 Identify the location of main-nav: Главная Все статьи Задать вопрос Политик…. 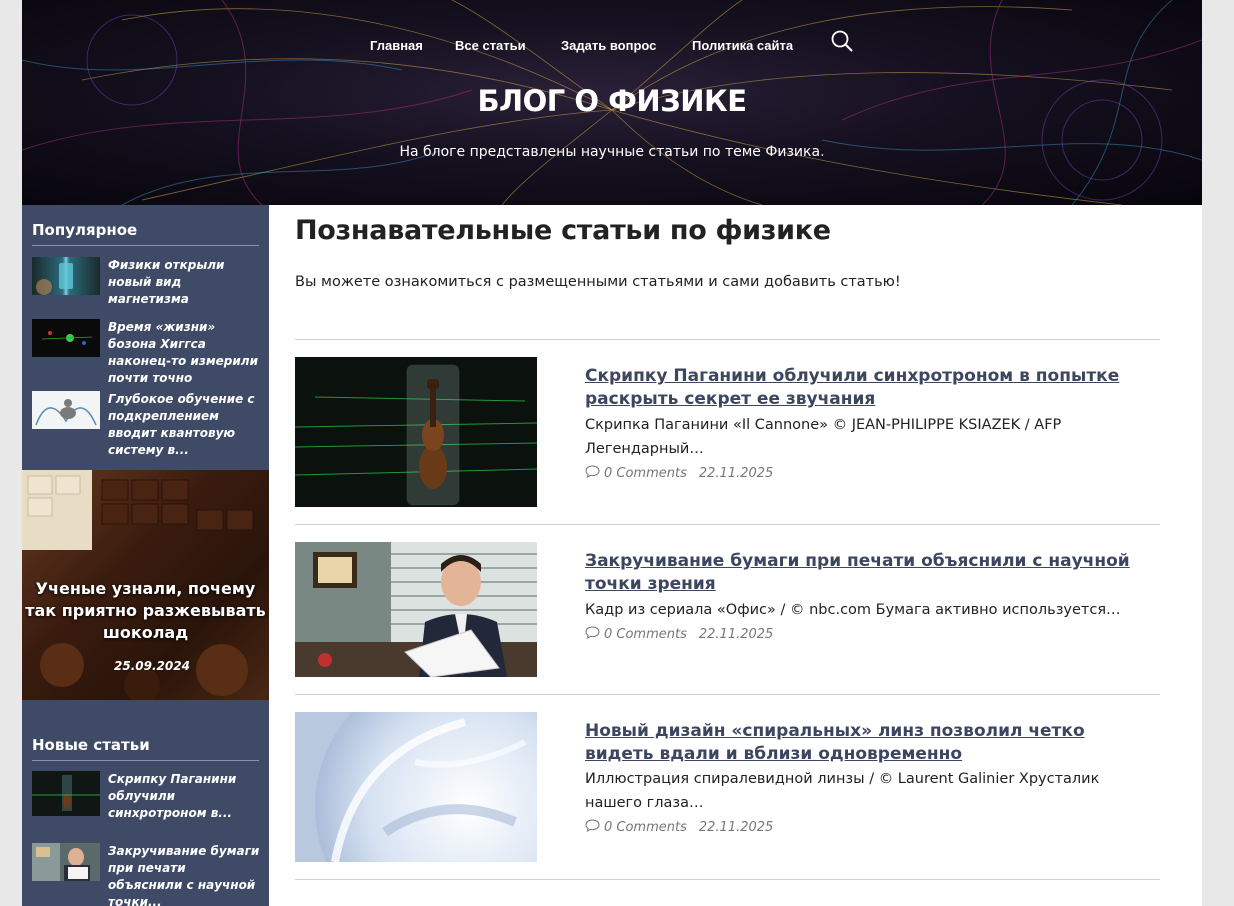
(612, 48).